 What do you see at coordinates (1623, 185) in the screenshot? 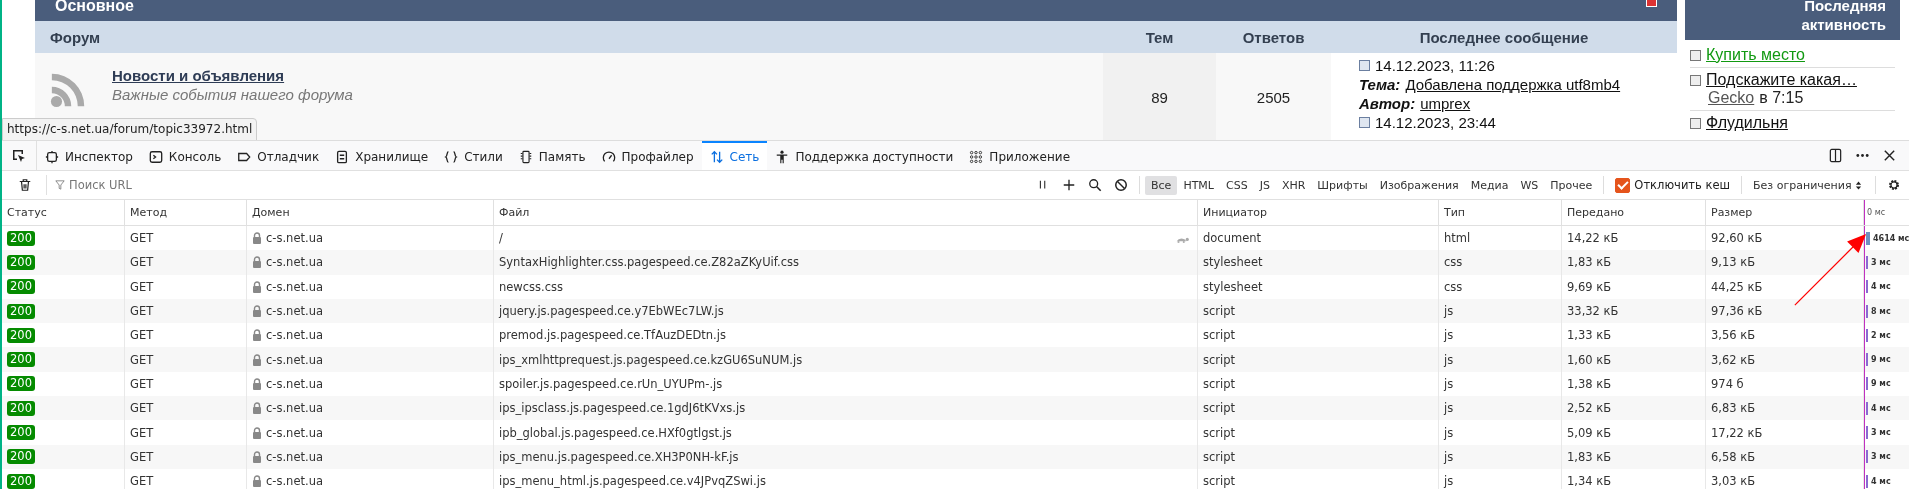
I see `disable-cache-checkbox` at bounding box center [1623, 185].